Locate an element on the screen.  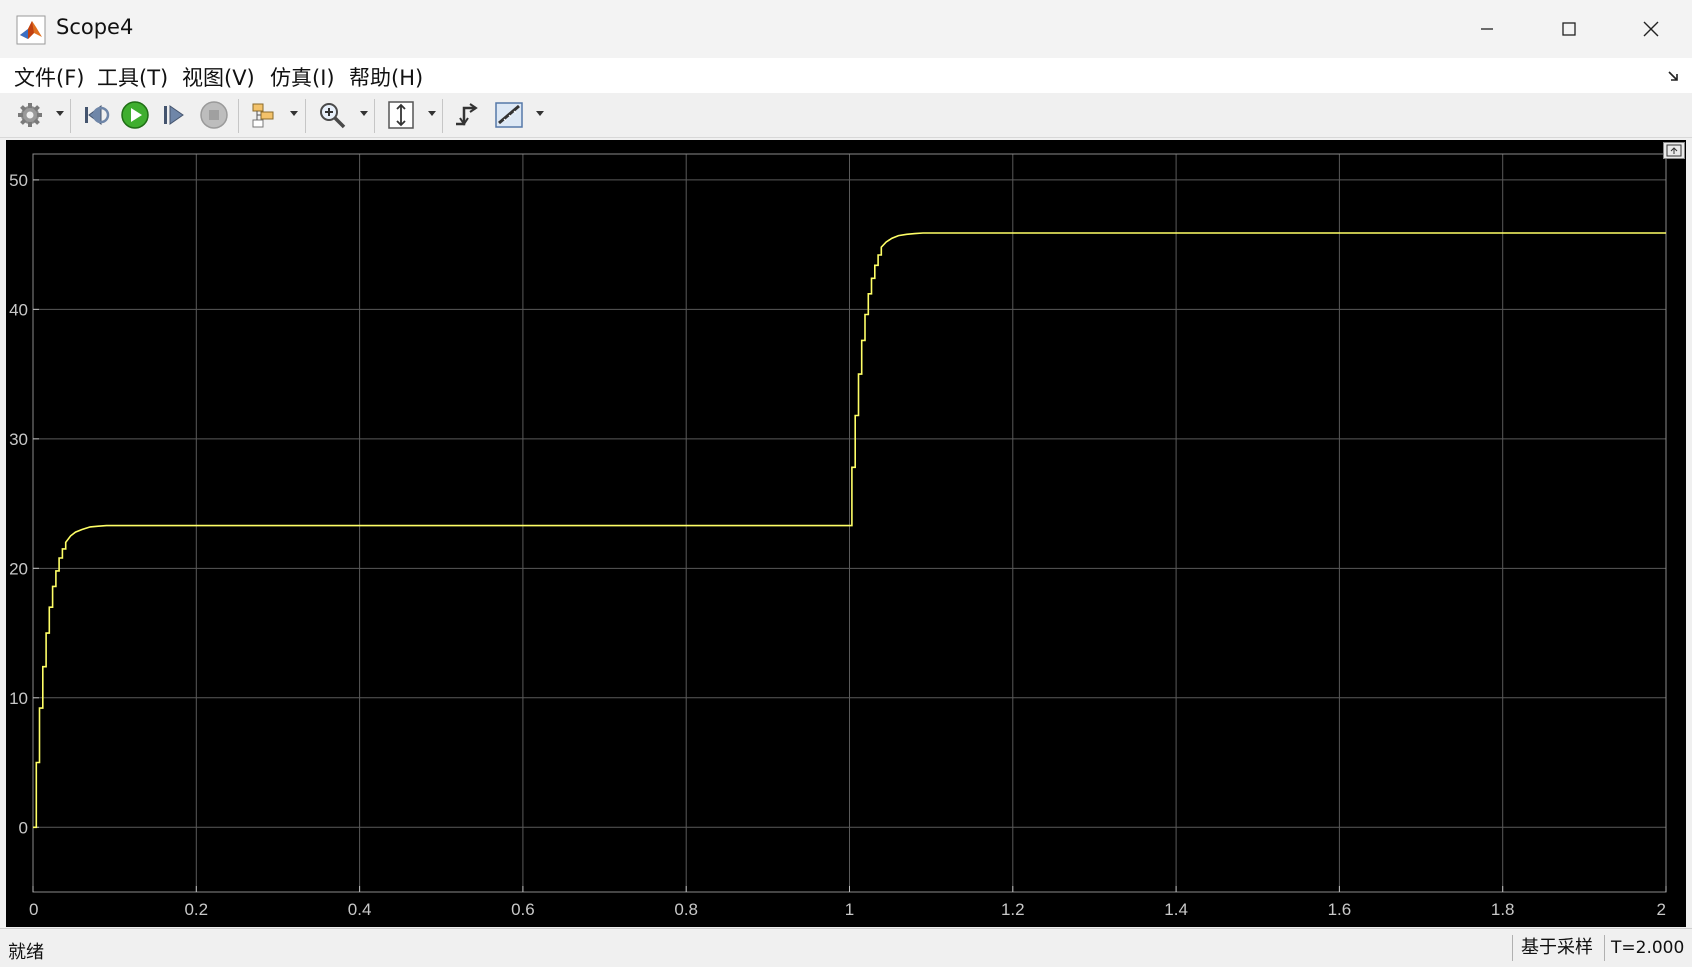
maximize-button is located at coordinates (1569, 29).